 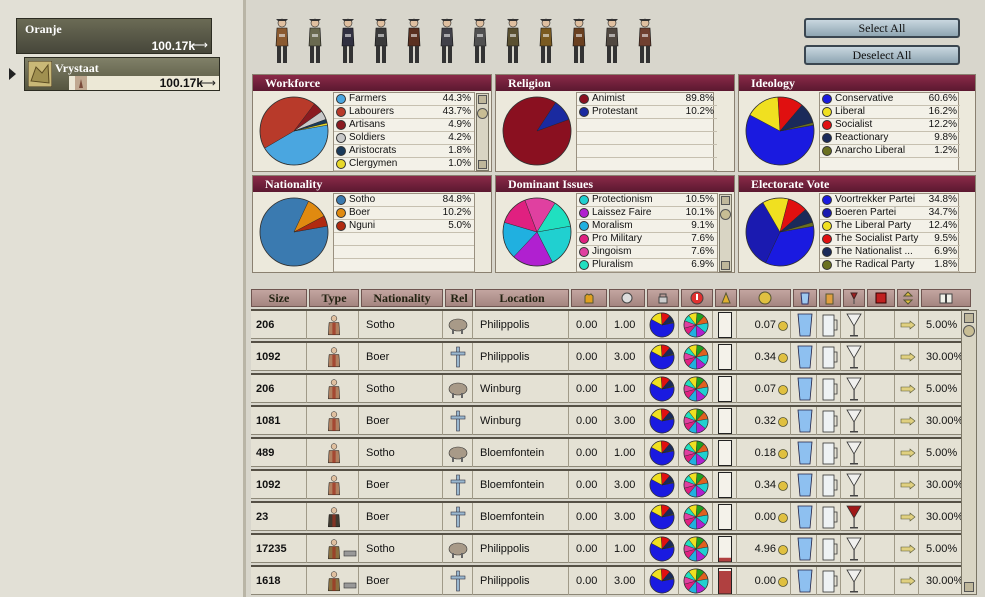 What do you see at coordinates (282, 41) in the screenshot?
I see `pop-type-farmers-icon` at bounding box center [282, 41].